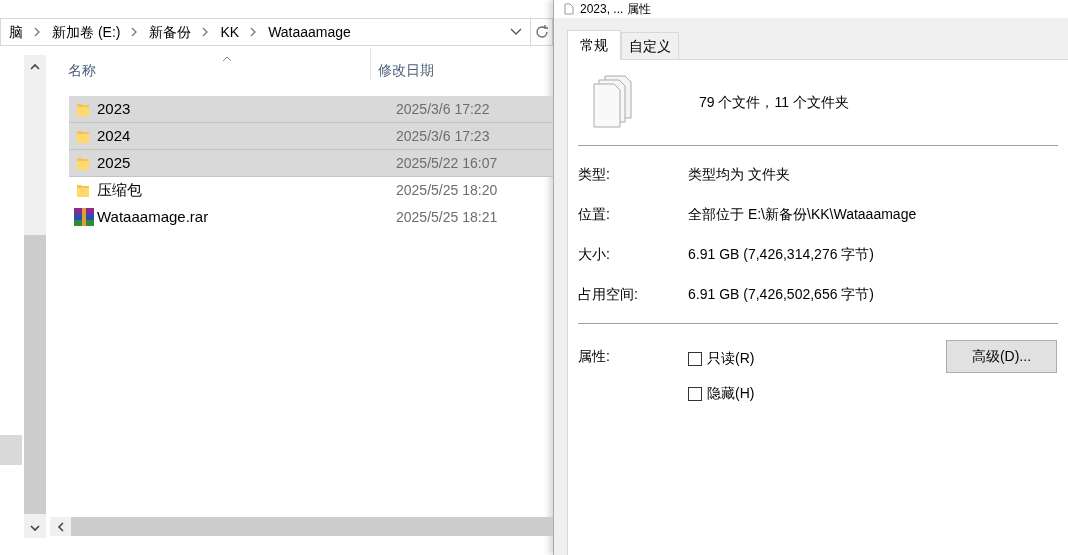  What do you see at coordinates (86, 32) in the screenshot?
I see `breadcrumb-item: 新加卷 (E:)` at bounding box center [86, 32].